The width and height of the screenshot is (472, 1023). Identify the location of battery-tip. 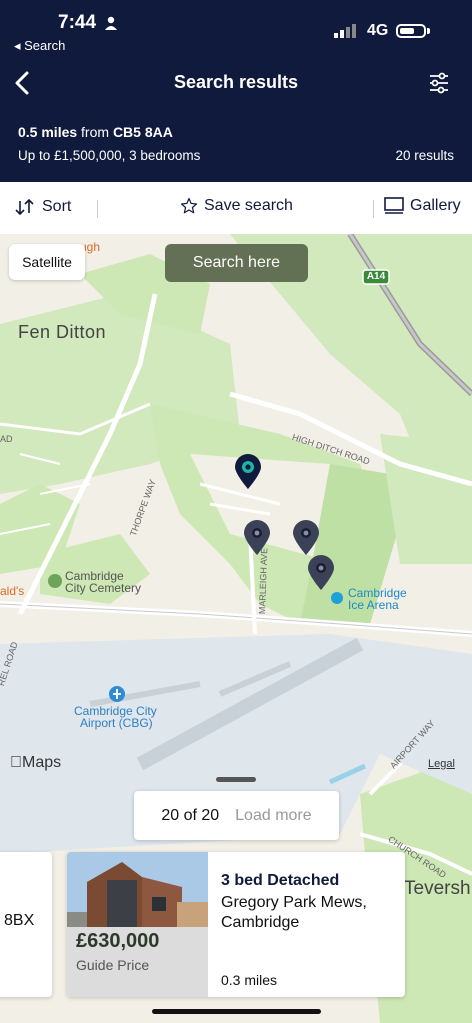
(428, 31).